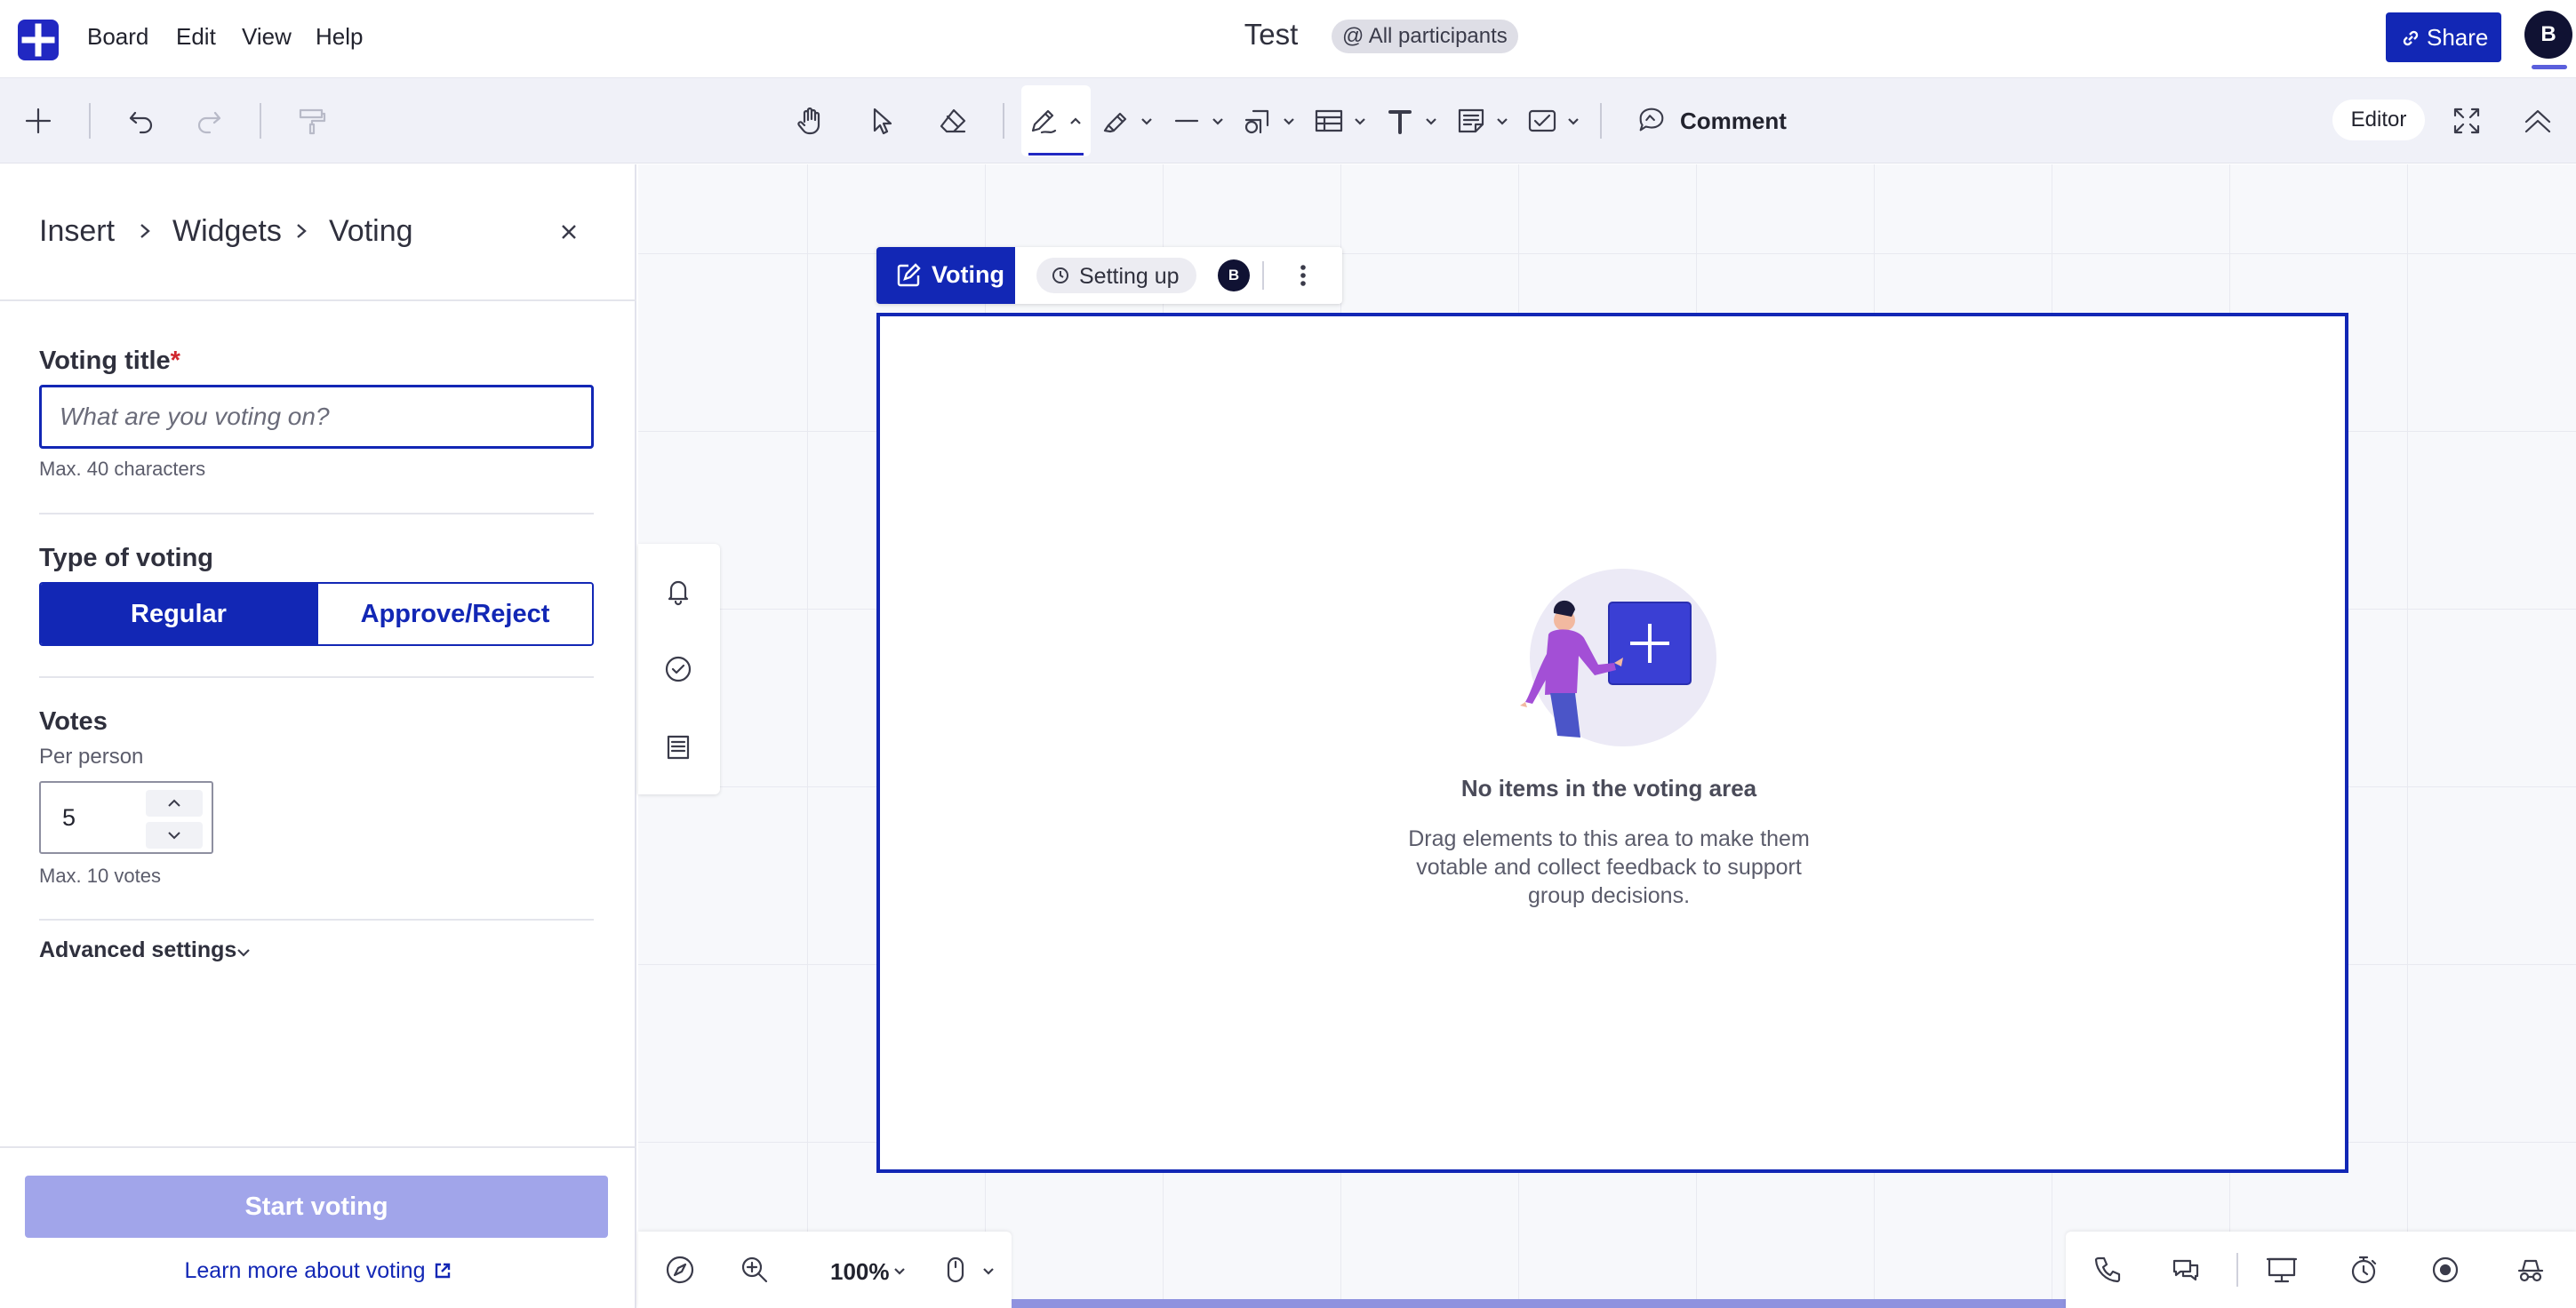  I want to click on zoom-level: 100%, so click(860, 1272).